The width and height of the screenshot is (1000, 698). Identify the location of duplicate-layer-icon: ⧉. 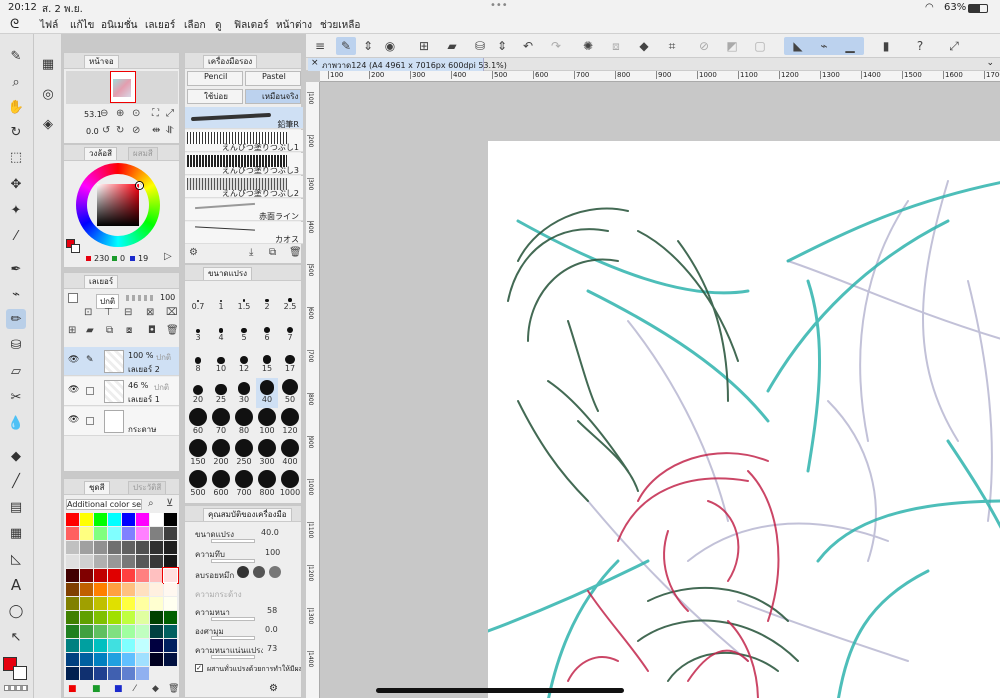
(109, 330).